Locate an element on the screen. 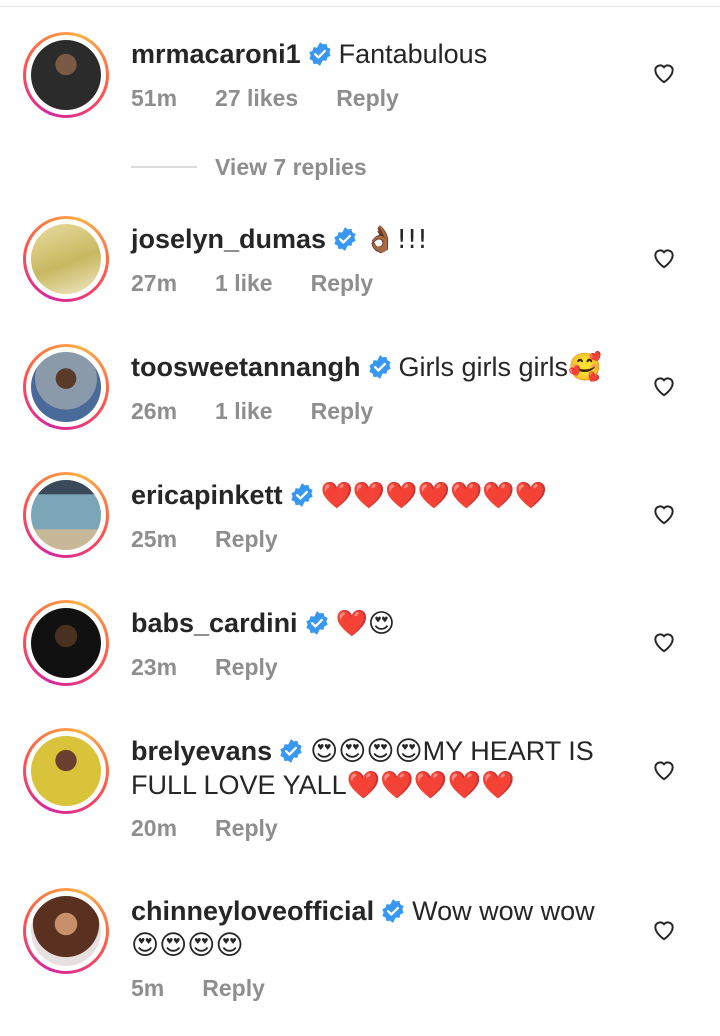 This screenshot has height=1036, width=720. comment-meta: 51m 27 likes Reply is located at coordinates (284, 98).